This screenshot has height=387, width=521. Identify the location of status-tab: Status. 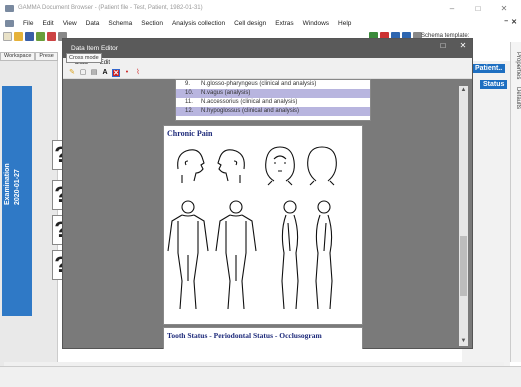
(494, 84).